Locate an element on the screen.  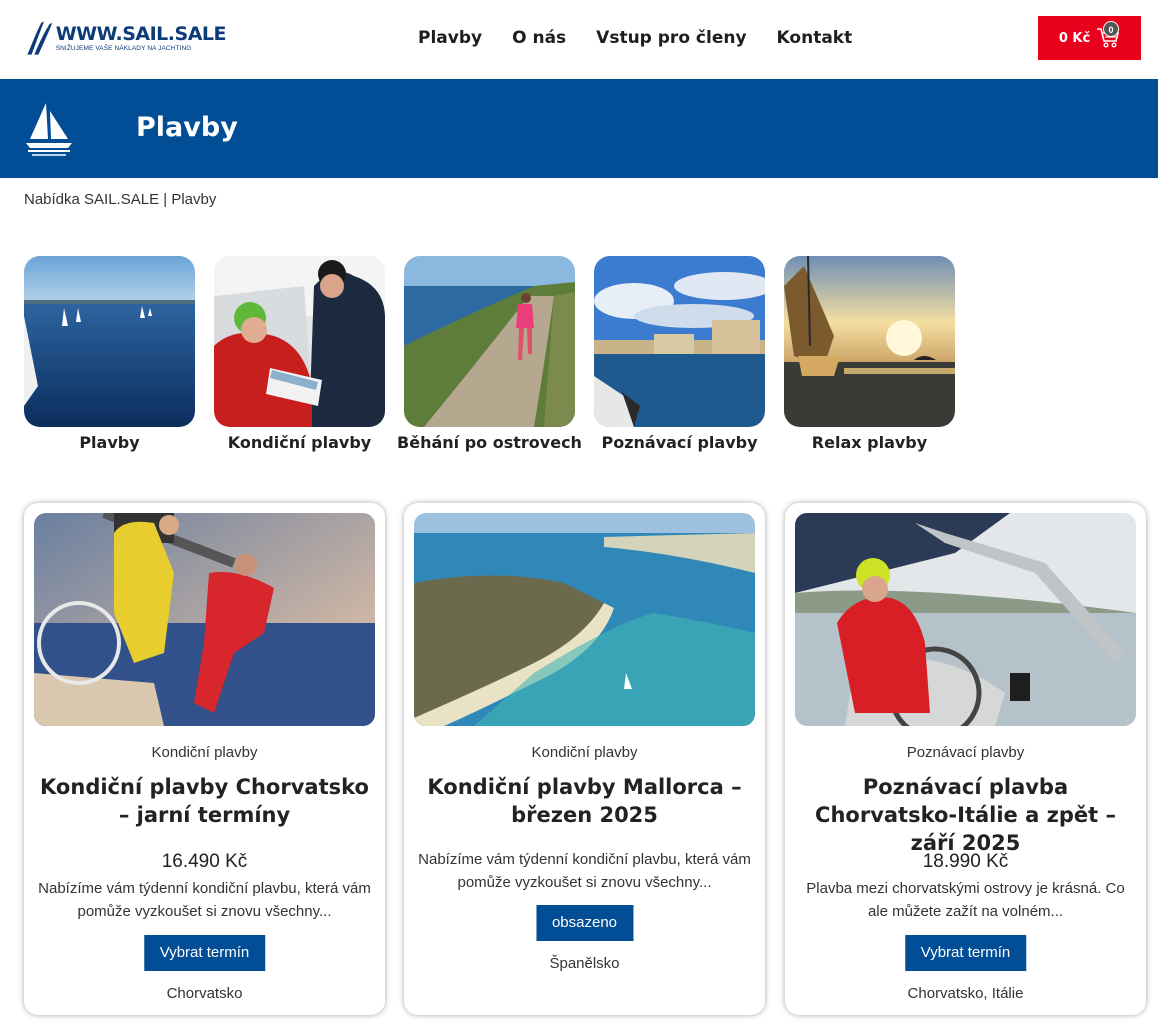
product-category: Poznávací plavby is located at coordinates (965, 752).